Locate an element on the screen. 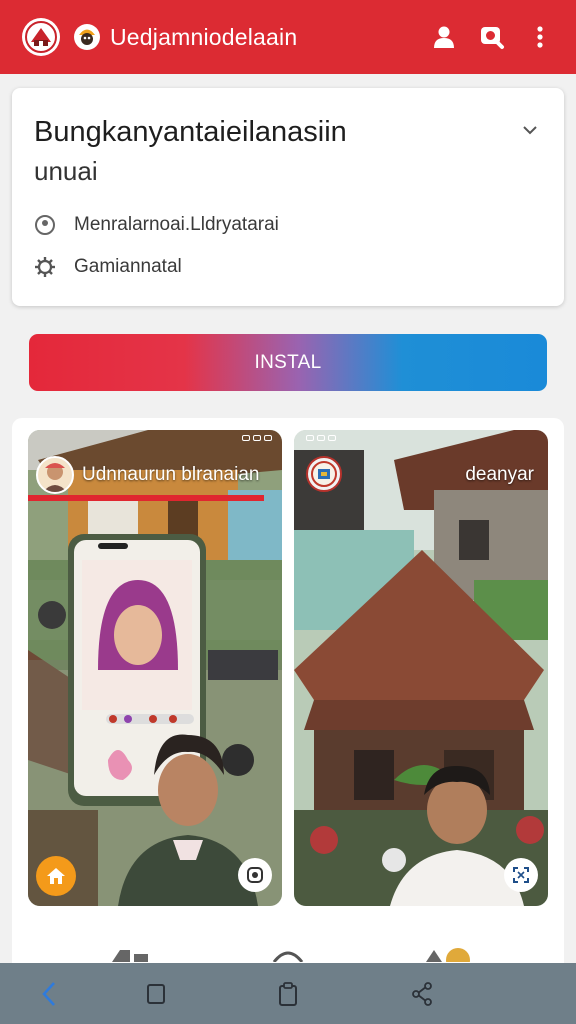  brand-logo-icon is located at coordinates (41, 37).